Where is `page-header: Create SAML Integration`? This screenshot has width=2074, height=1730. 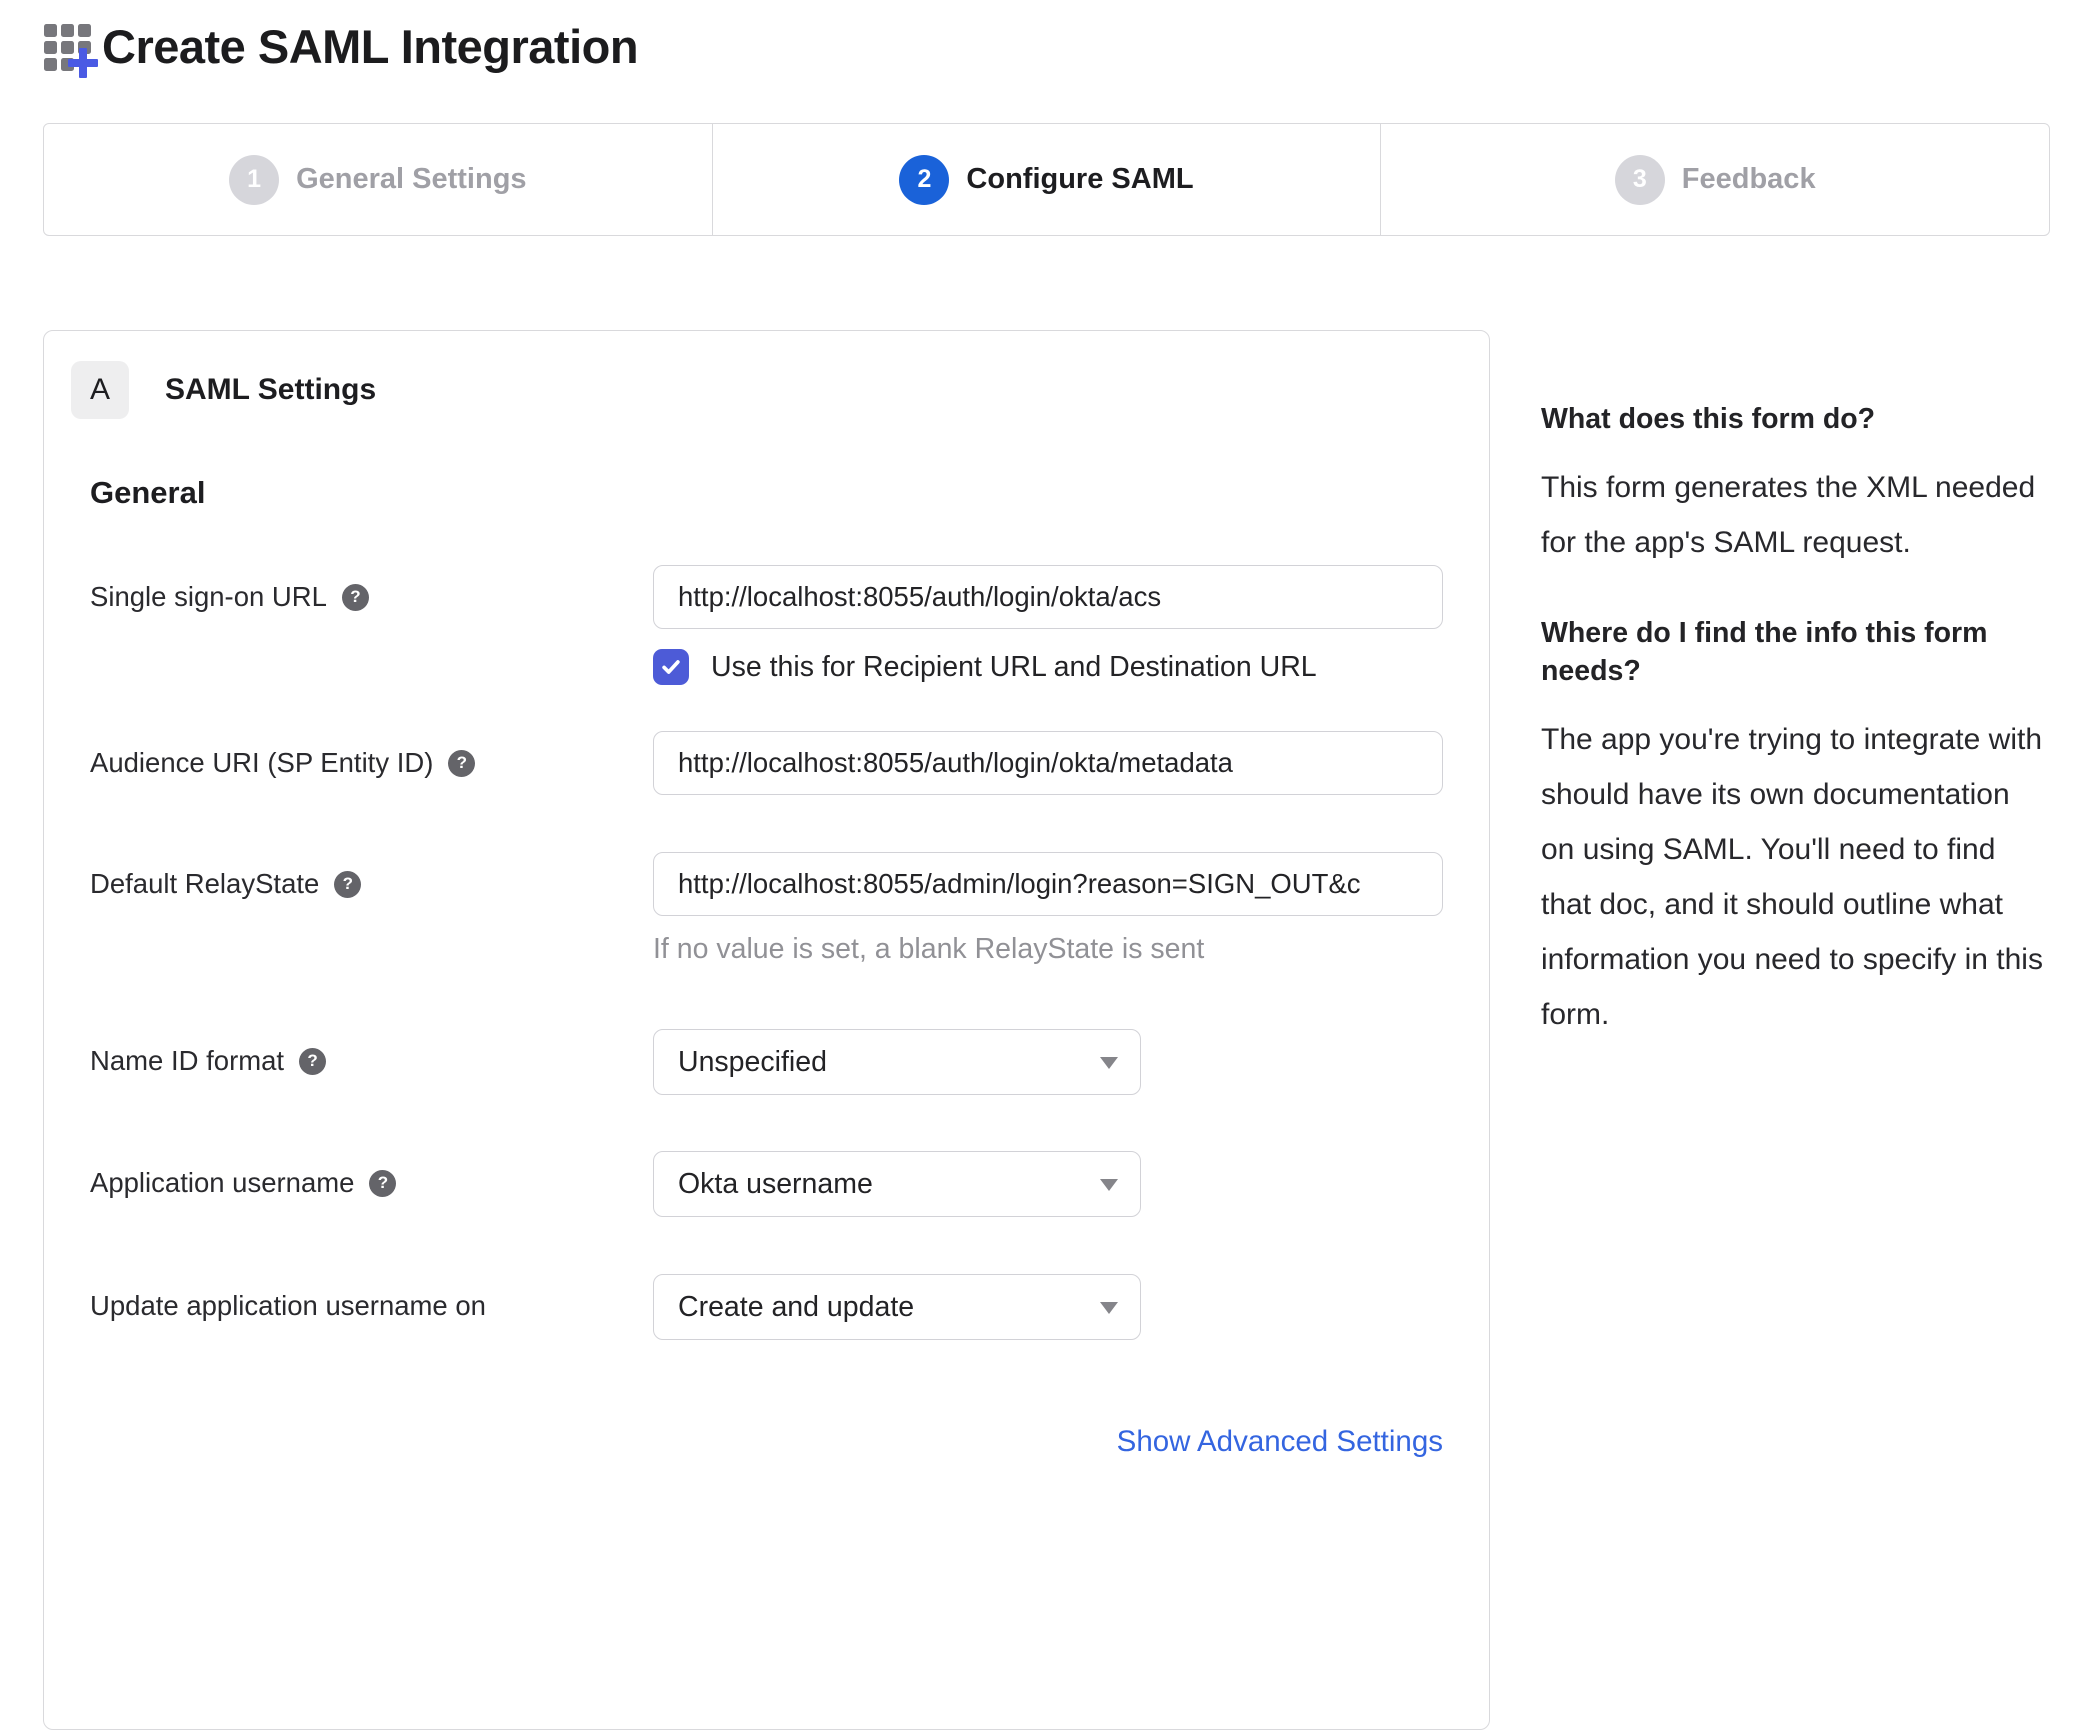 page-header: Create SAML Integration is located at coordinates (339, 48).